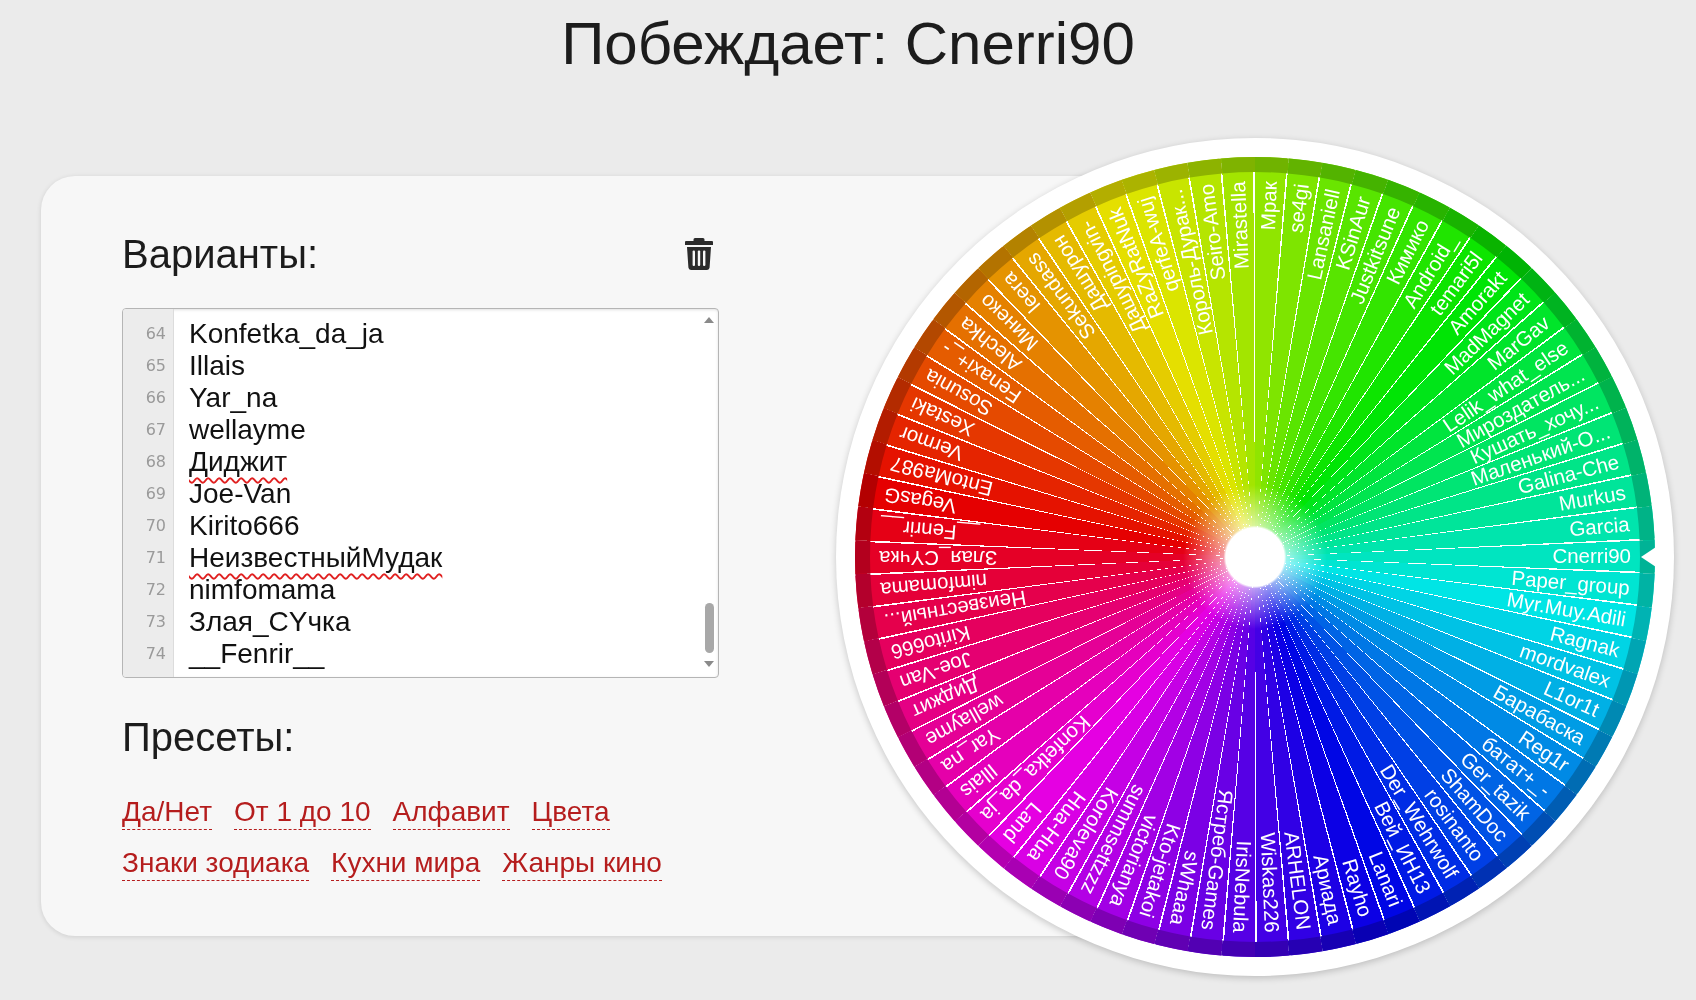  What do you see at coordinates (238, 462) in the screenshot?
I see `option-line: Диджит` at bounding box center [238, 462].